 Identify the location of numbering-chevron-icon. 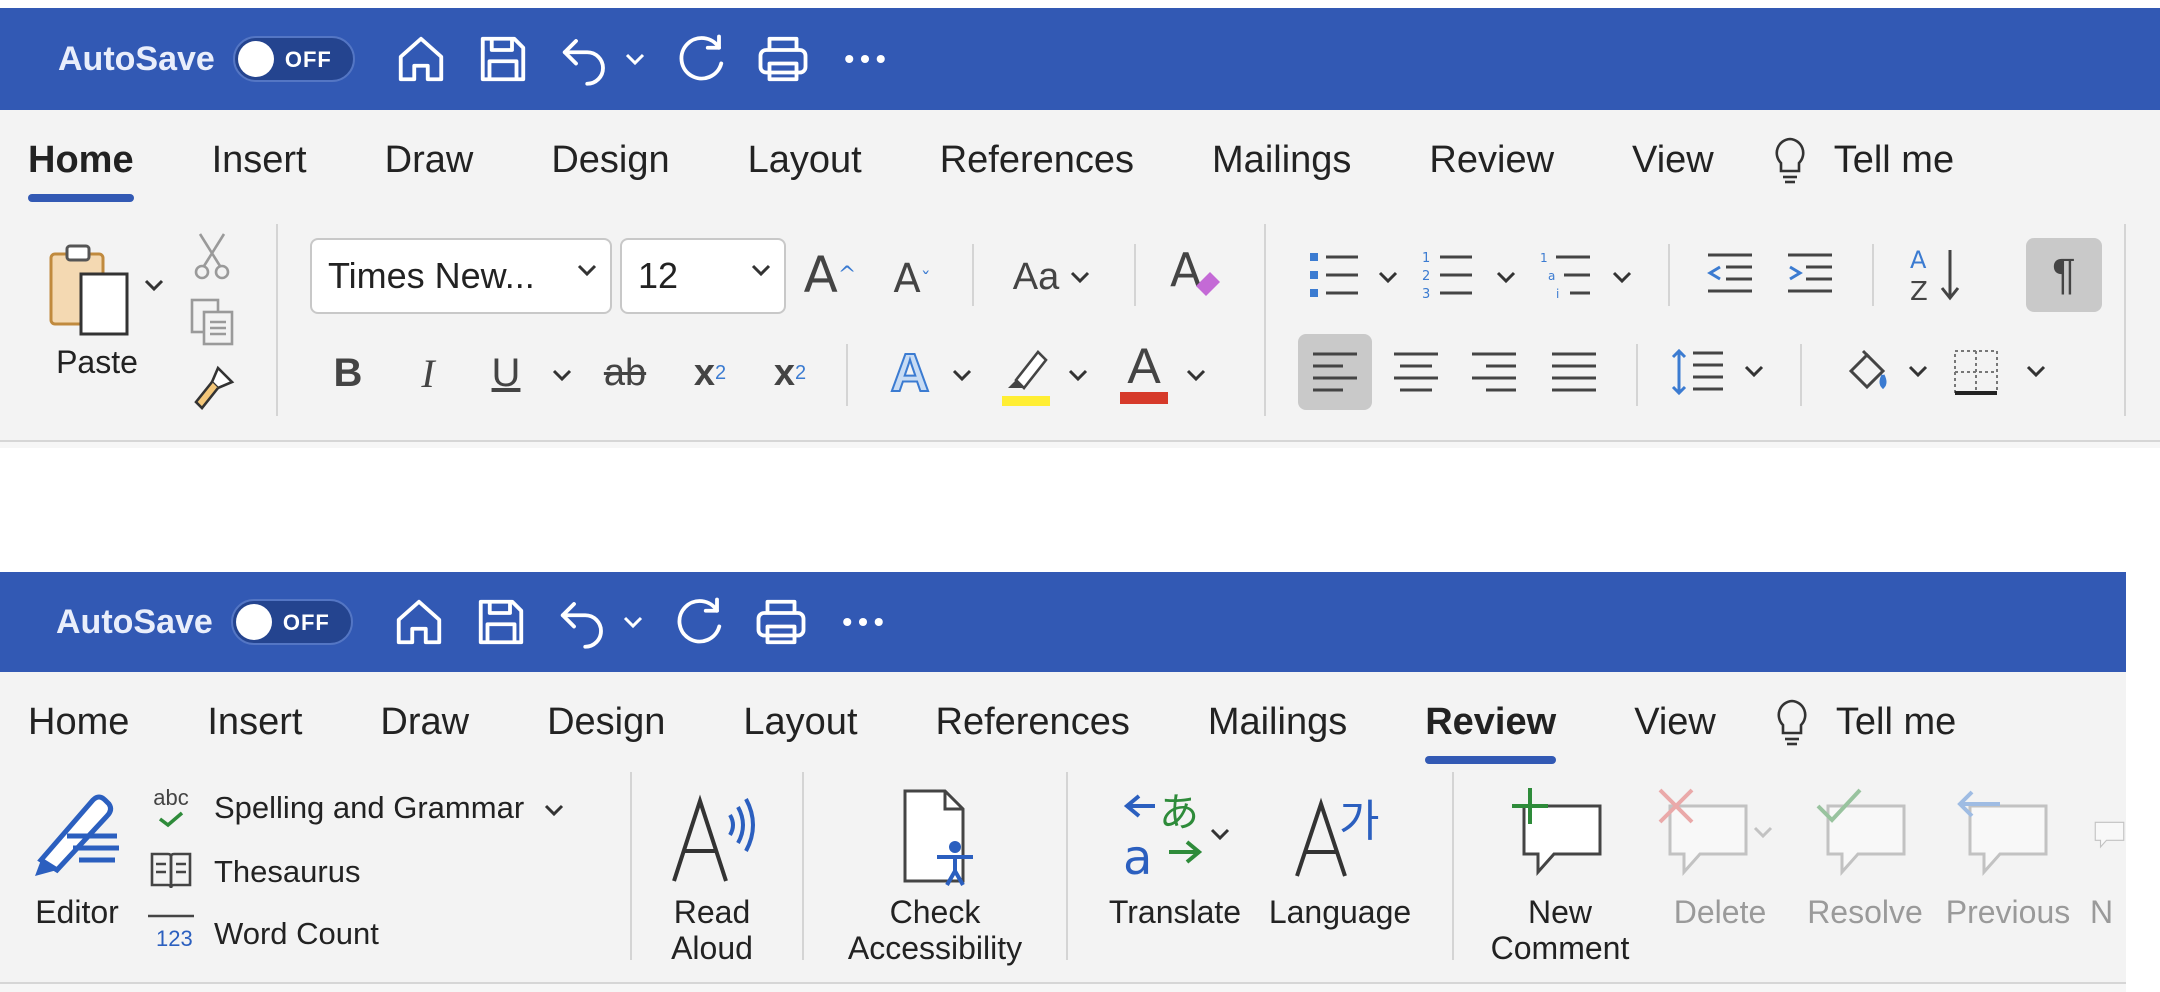
(1506, 277).